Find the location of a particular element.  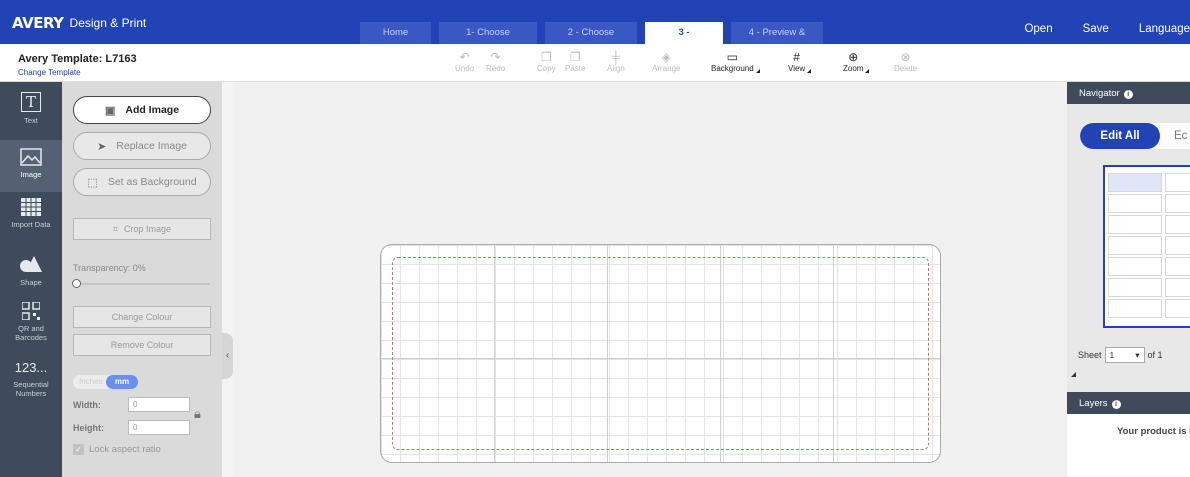

layers-empty-message: Your product is bla is located at coordinates (1153, 431).